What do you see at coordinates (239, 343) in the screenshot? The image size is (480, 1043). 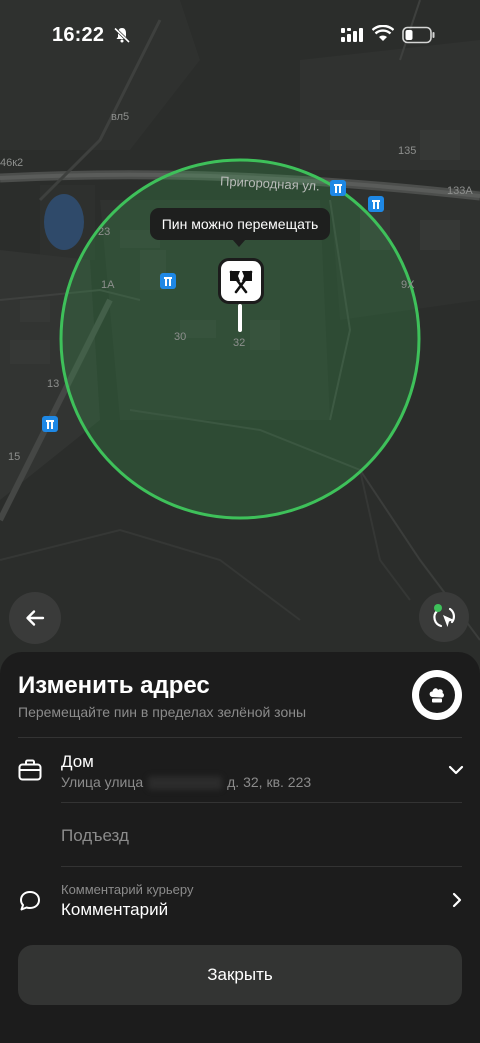 I see `map-number: 32` at bounding box center [239, 343].